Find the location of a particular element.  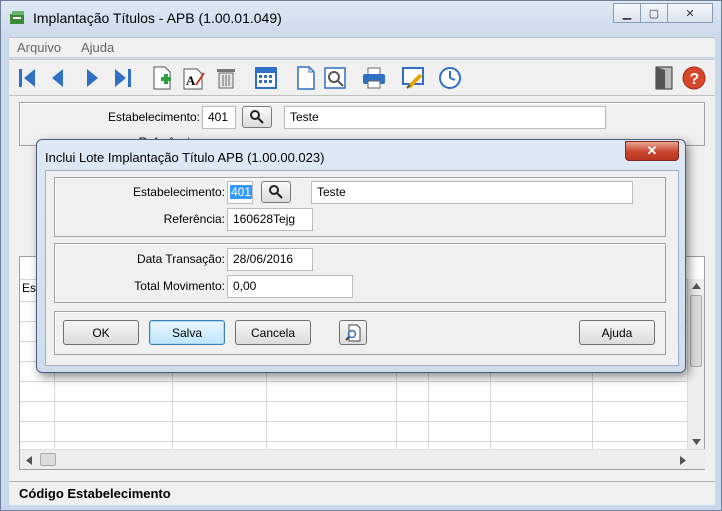

print-icon is located at coordinates (374, 78).